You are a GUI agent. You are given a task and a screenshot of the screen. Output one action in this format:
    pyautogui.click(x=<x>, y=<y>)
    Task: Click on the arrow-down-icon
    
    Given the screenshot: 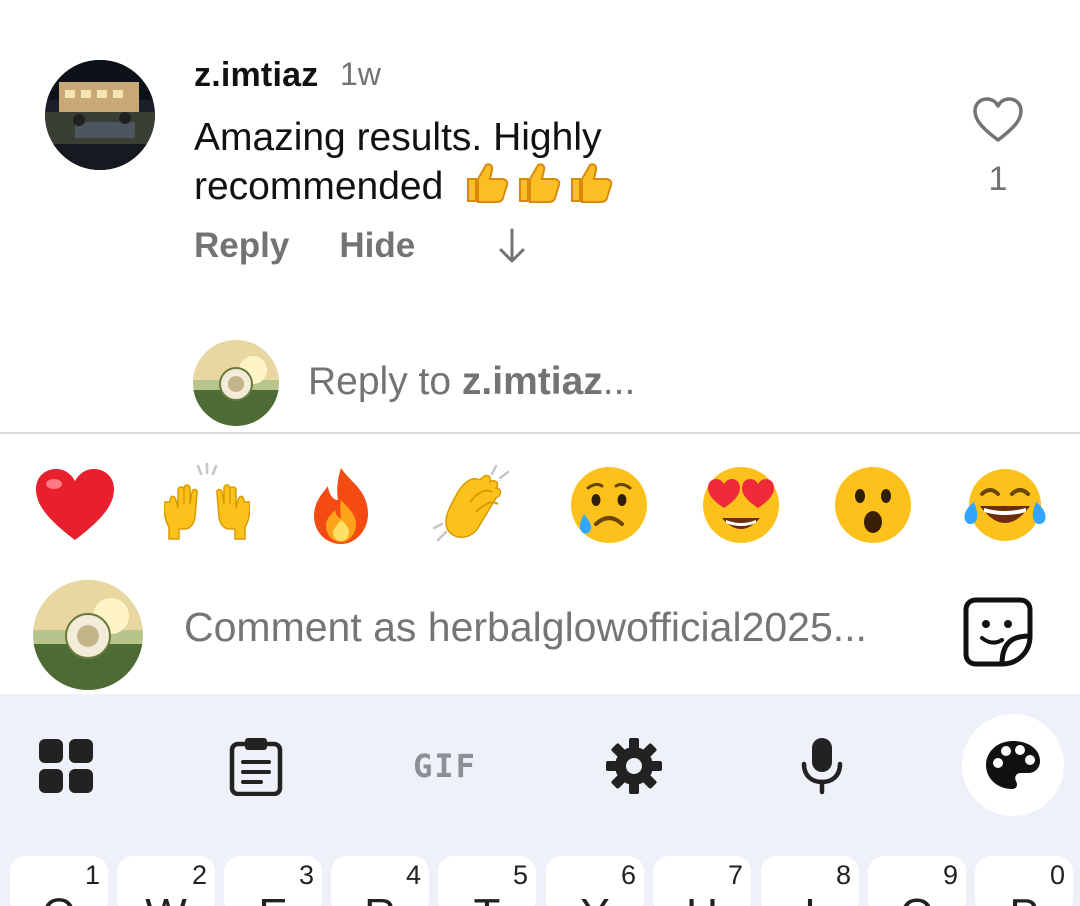 What is the action you would take?
    pyautogui.click(x=512, y=246)
    